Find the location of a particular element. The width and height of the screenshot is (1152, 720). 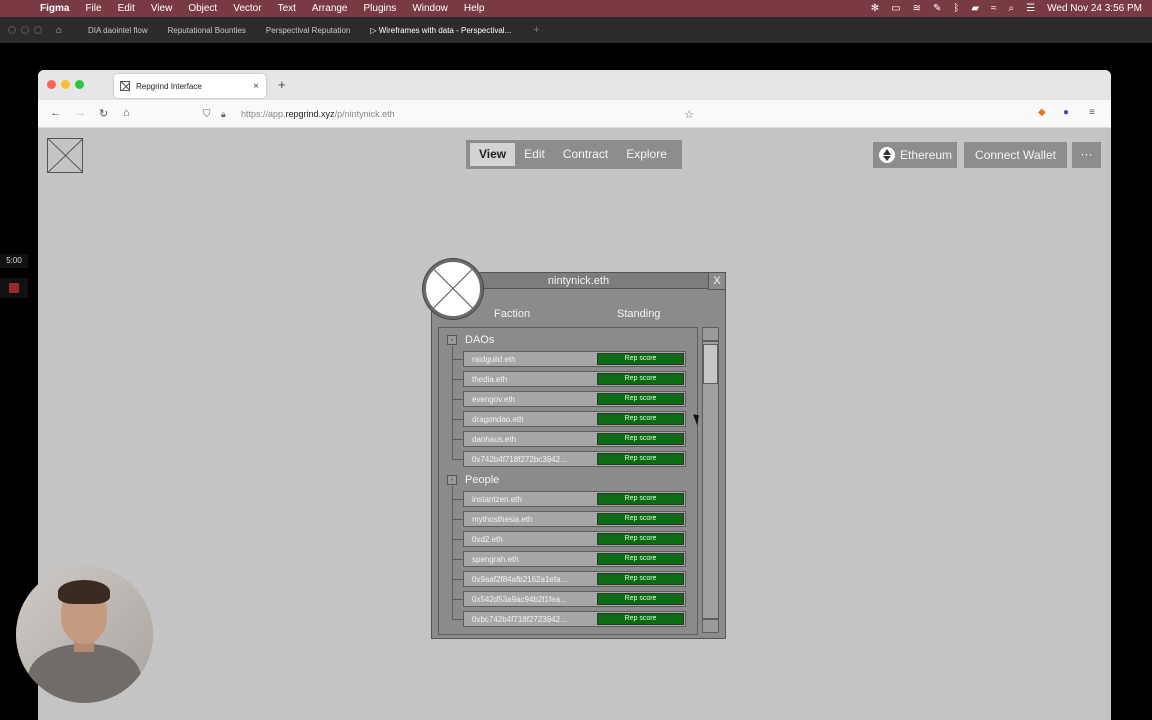

screen-icon: ▭ is located at coordinates (895, 8).